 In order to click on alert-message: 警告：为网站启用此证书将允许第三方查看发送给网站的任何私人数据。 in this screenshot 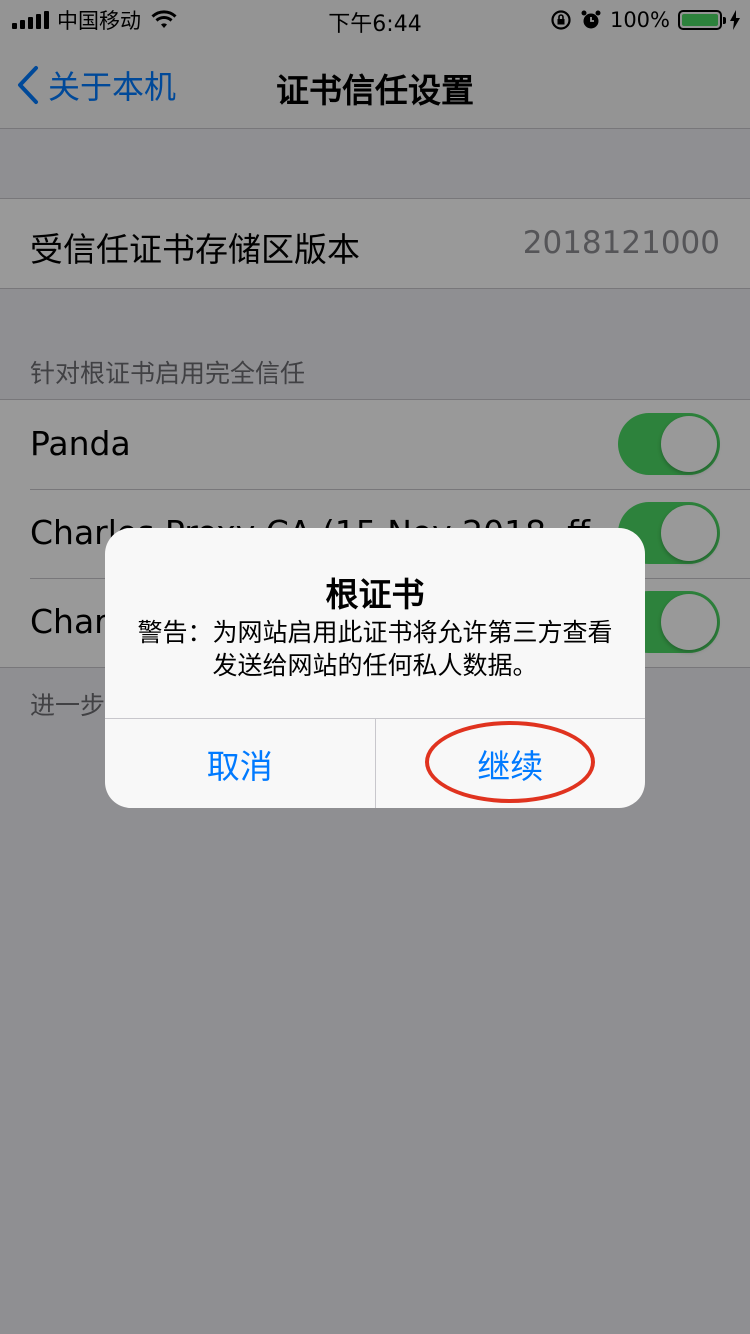, I will do `click(375, 649)`.